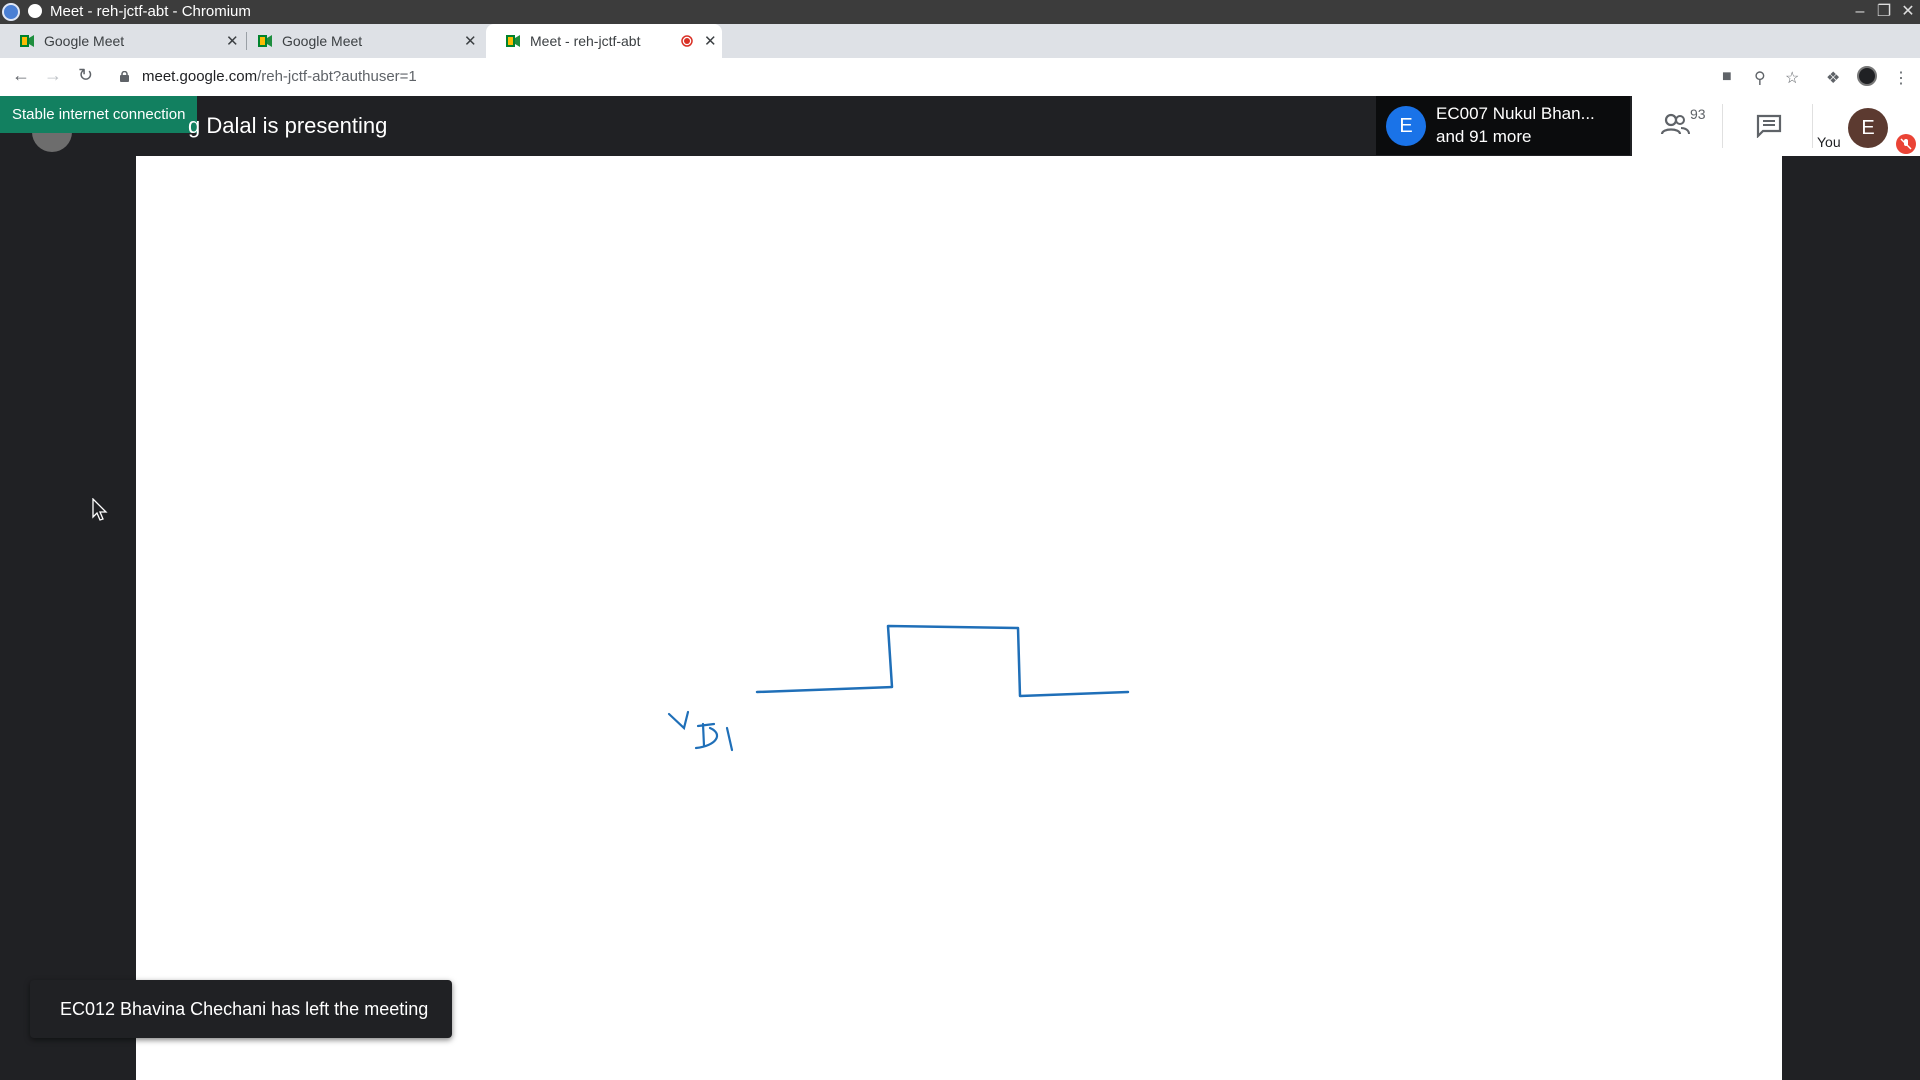 This screenshot has height=1080, width=1920. I want to click on chat-icon, so click(1769, 126).